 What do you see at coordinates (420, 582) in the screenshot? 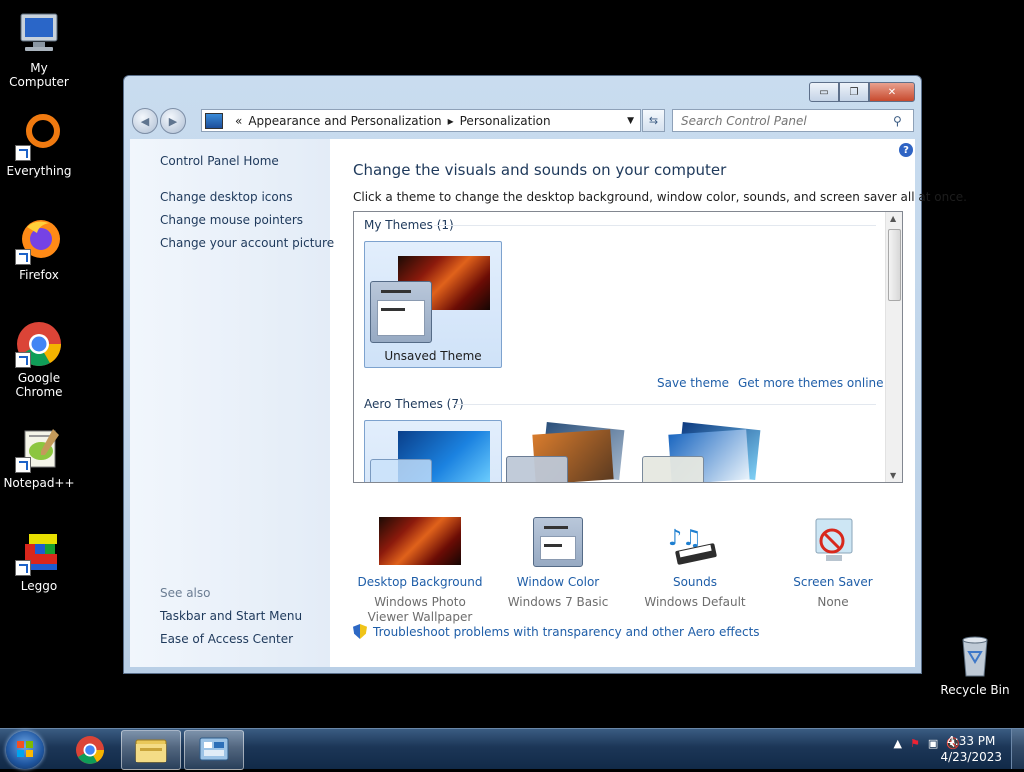
I see `desktop-background-link: Desktop Background` at bounding box center [420, 582].